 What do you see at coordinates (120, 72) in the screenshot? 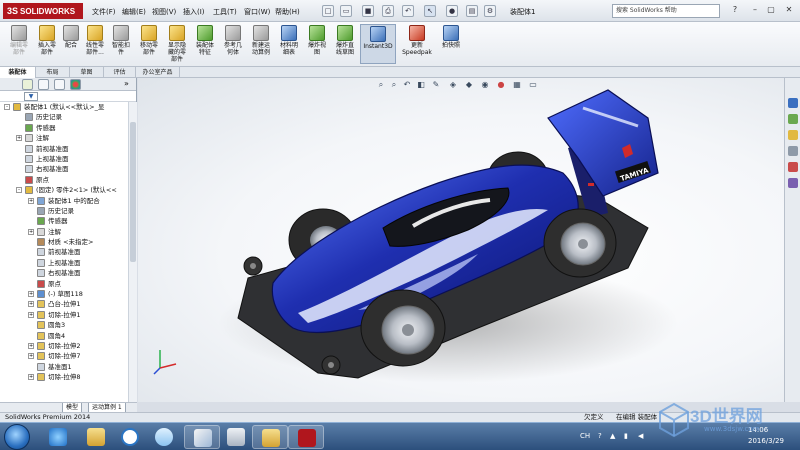
I see `tab-evaluate: 评估` at bounding box center [120, 72].